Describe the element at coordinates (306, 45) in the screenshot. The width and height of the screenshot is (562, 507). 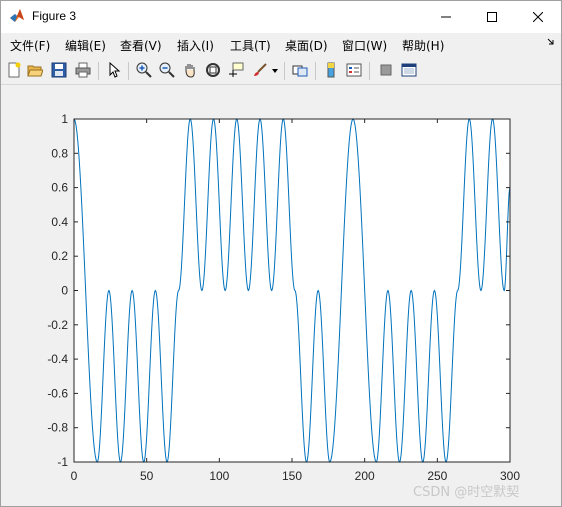
I see `menu-desktop: 桌面(D)` at that location.